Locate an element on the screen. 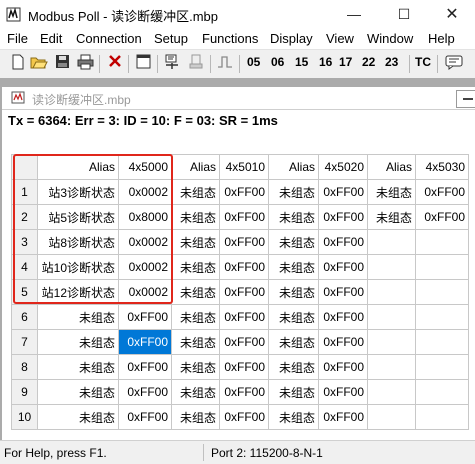 The image size is (475, 464). menu-help: Help is located at coordinates (441, 38).